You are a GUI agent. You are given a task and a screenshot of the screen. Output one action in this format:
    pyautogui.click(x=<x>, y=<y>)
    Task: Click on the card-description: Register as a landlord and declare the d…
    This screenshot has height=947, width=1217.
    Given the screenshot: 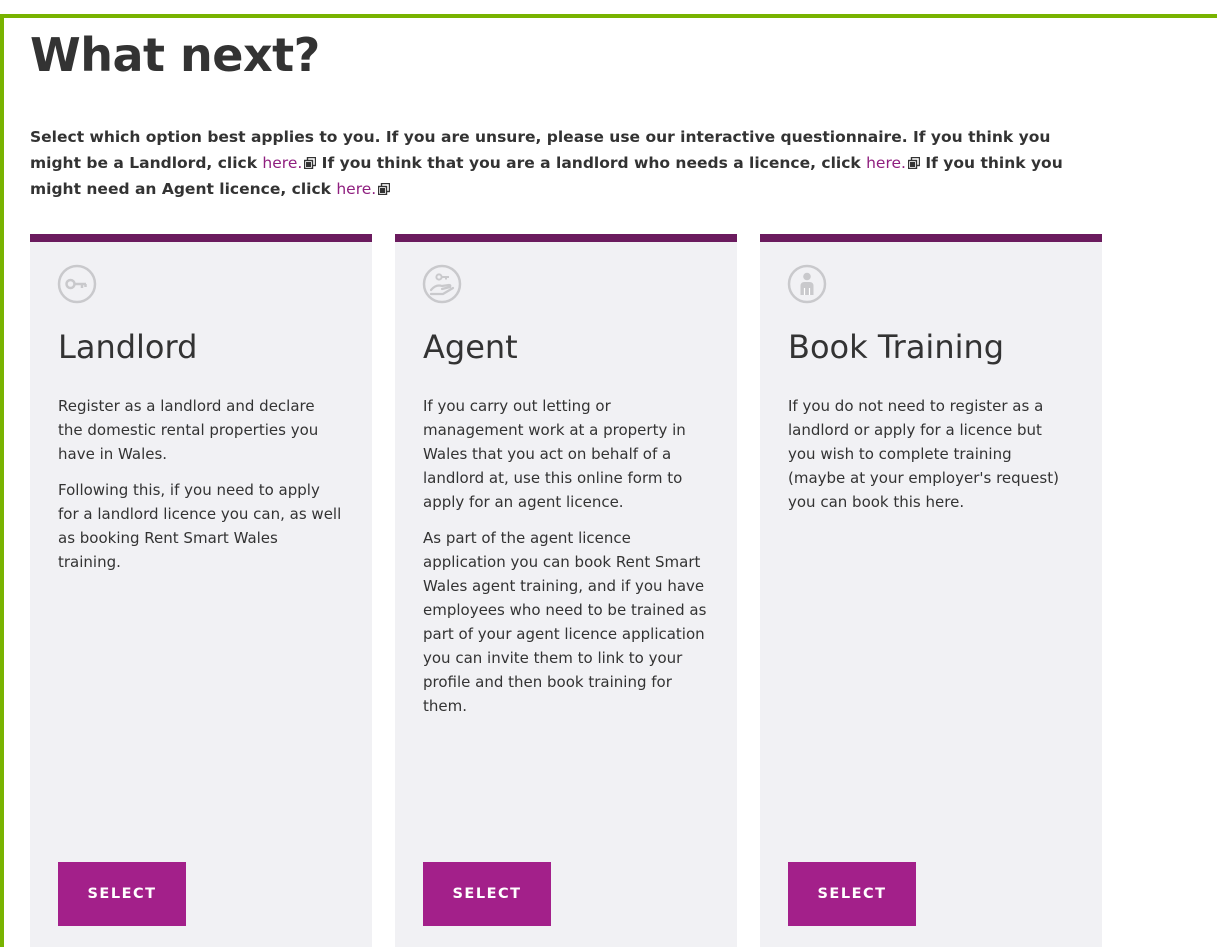 What is the action you would take?
    pyautogui.click(x=200, y=490)
    